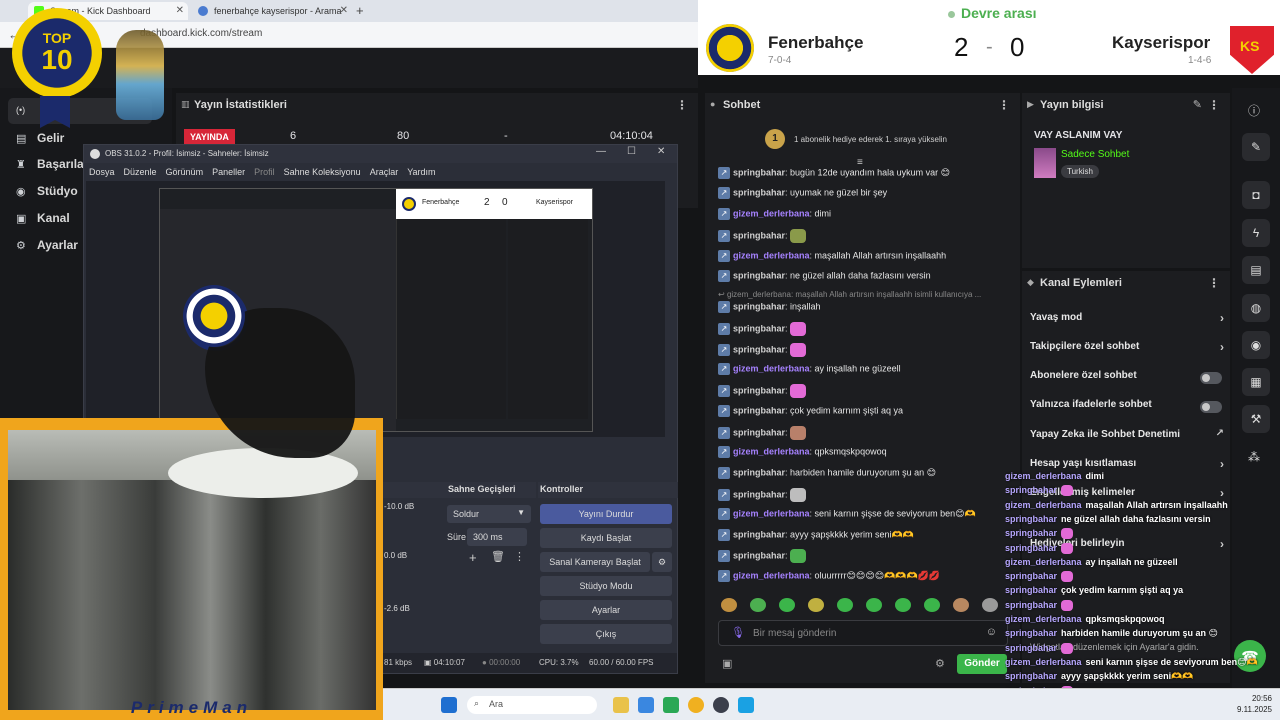 The height and width of the screenshot is (720, 1280). Describe the element at coordinates (489, 514) in the screenshot. I see `transition-select: Soldur ▼` at that location.